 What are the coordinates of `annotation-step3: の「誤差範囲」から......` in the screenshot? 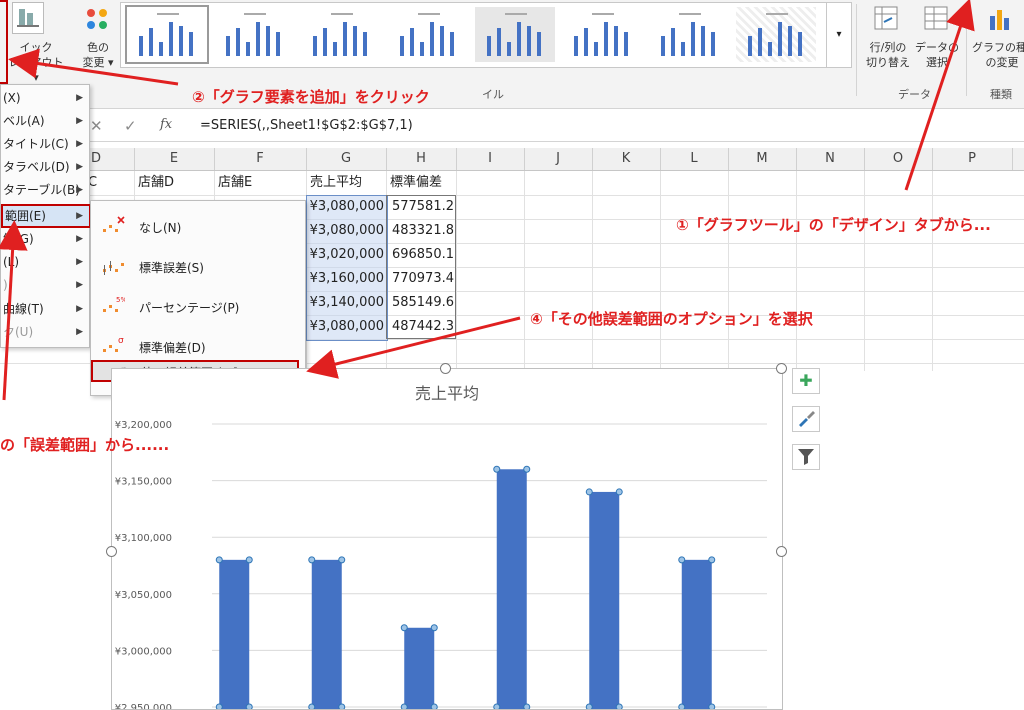 It's located at (85, 445).